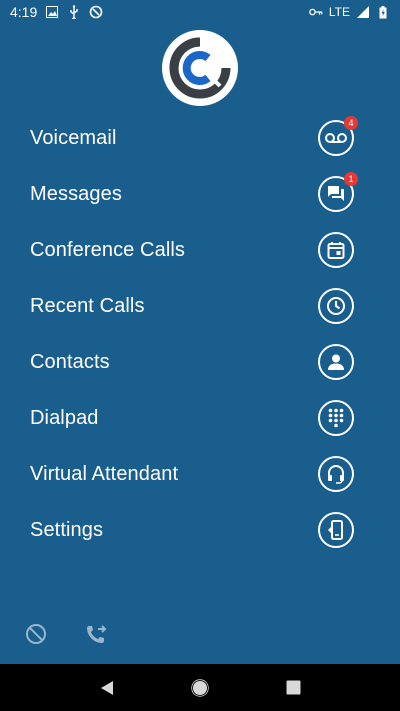 The height and width of the screenshot is (711, 400). Describe the element at coordinates (338, 192) in the screenshot. I see `chat-icon: 1` at that location.